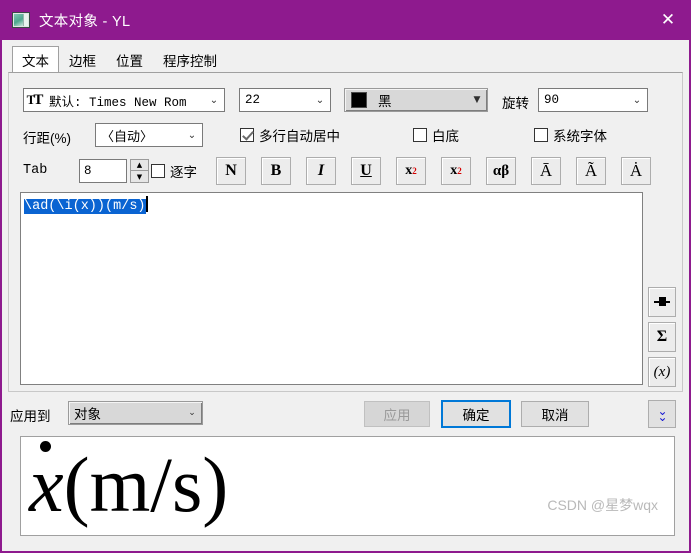 This screenshot has height=553, width=691. What do you see at coordinates (602, 505) in the screenshot?
I see `watermark: CSDN @星梦wqx` at bounding box center [602, 505].